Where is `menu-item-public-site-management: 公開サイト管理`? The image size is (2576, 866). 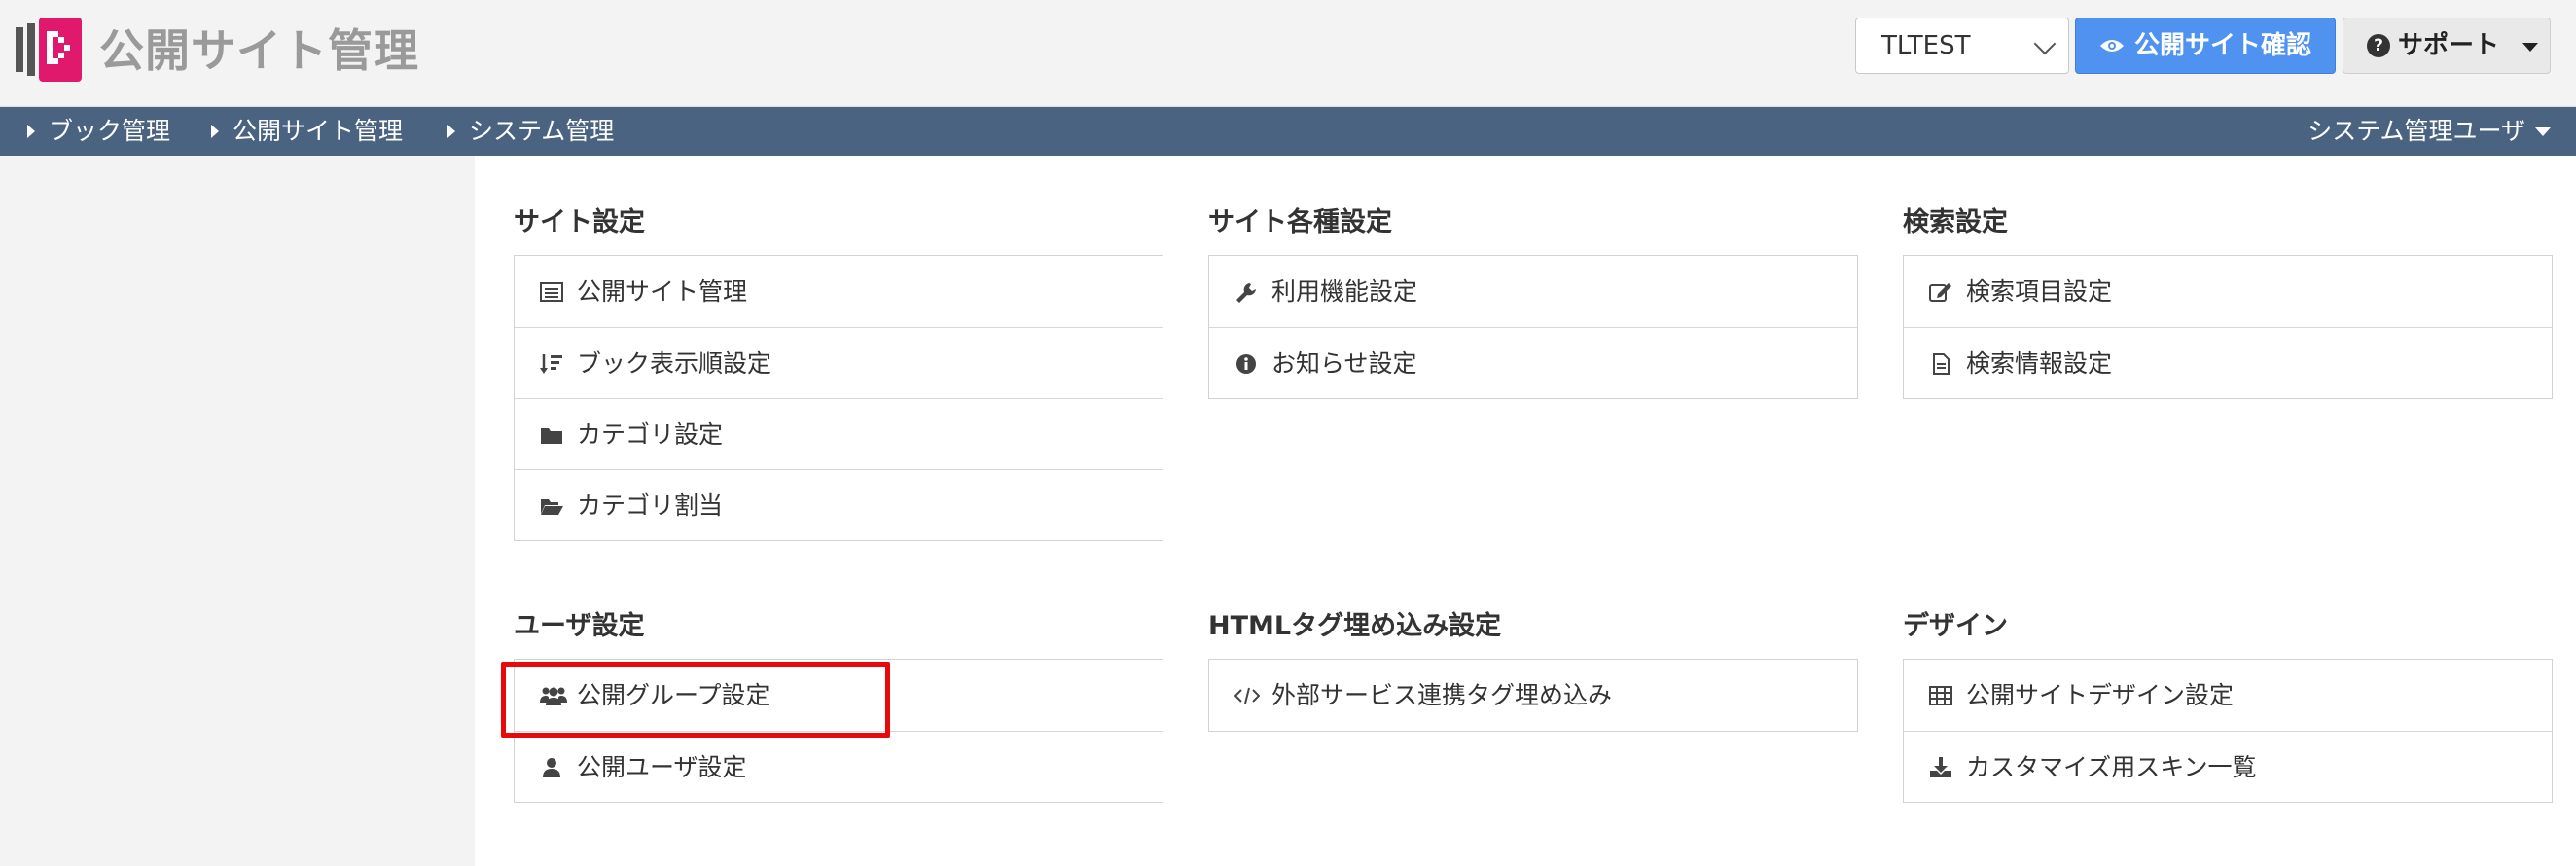 menu-item-public-site-management: 公開サイト管理 is located at coordinates (839, 291).